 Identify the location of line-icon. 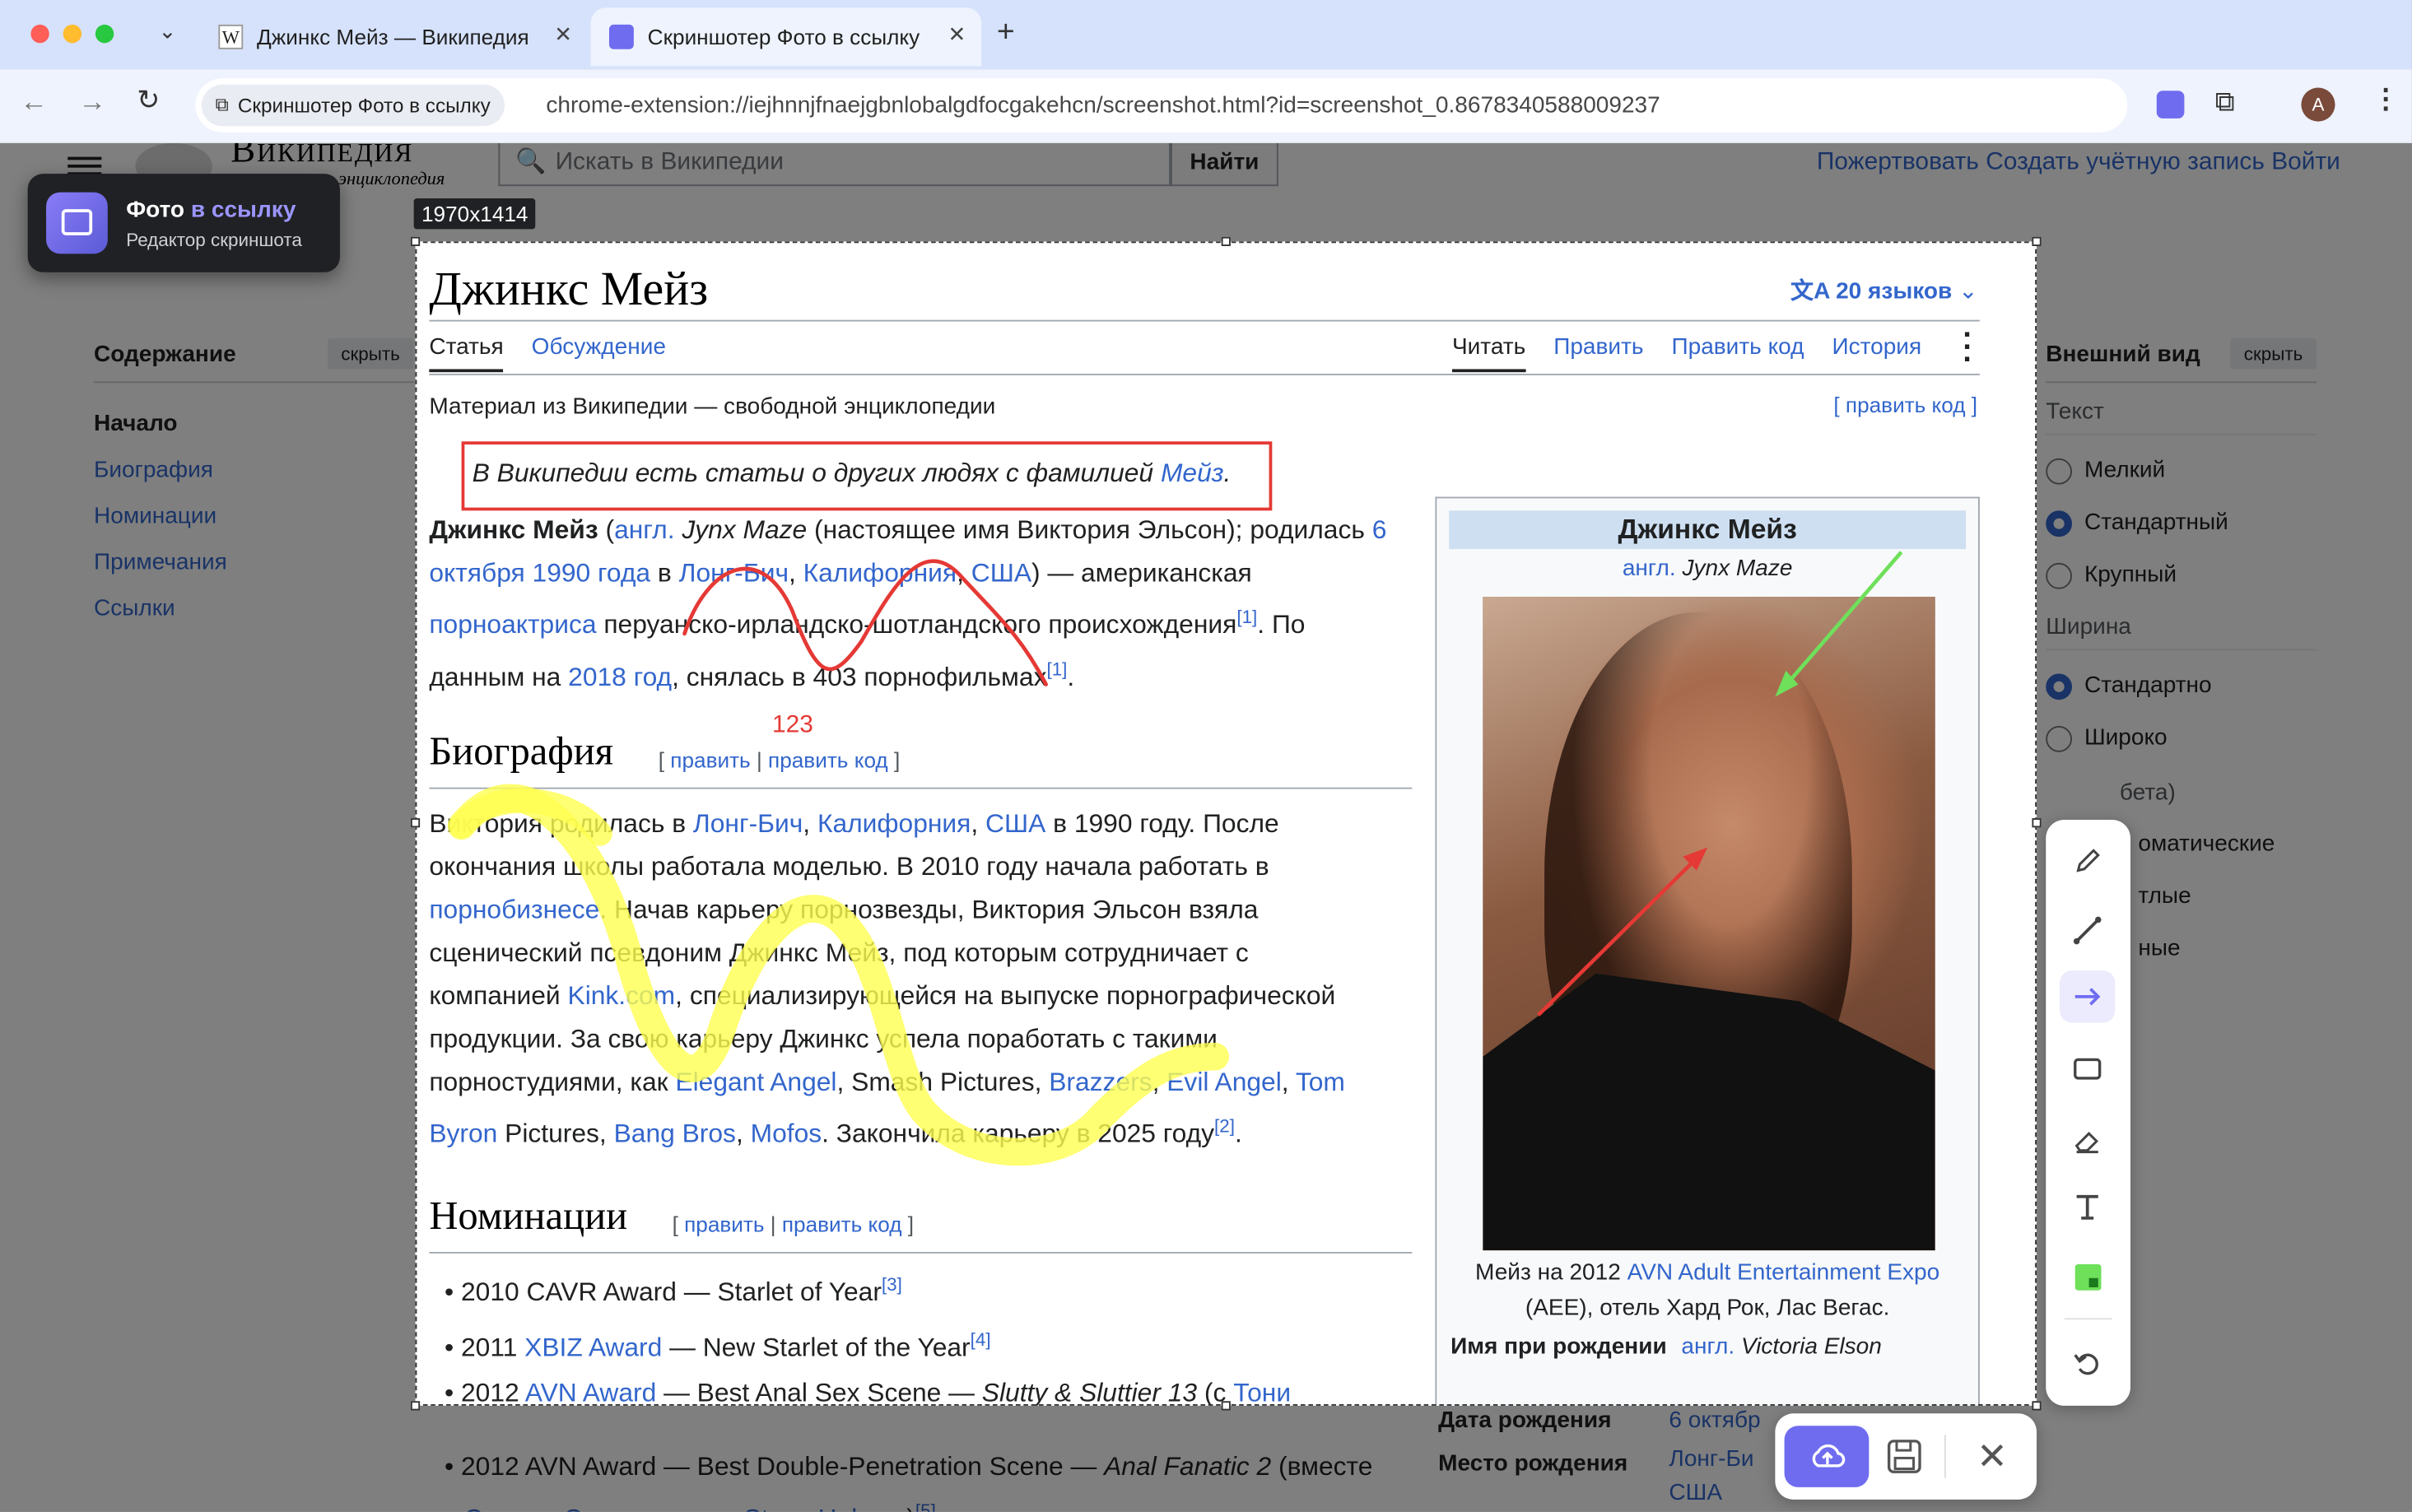
(2087, 931).